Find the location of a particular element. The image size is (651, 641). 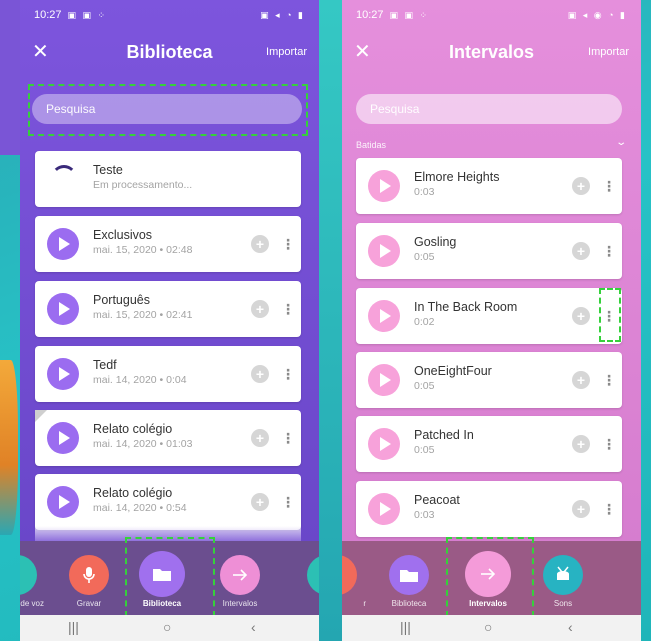

status-bar: 10:27 ▣ ▣ ⁘ ▣ ◂ ◉ ◔ ▮ is located at coordinates (491, 15).